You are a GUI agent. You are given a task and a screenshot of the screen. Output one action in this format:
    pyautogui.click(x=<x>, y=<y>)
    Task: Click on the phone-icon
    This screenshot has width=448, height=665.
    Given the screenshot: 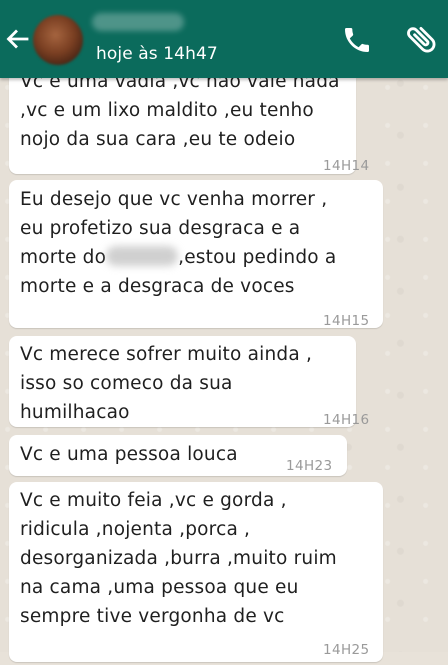 What is the action you would take?
    pyautogui.click(x=357, y=40)
    